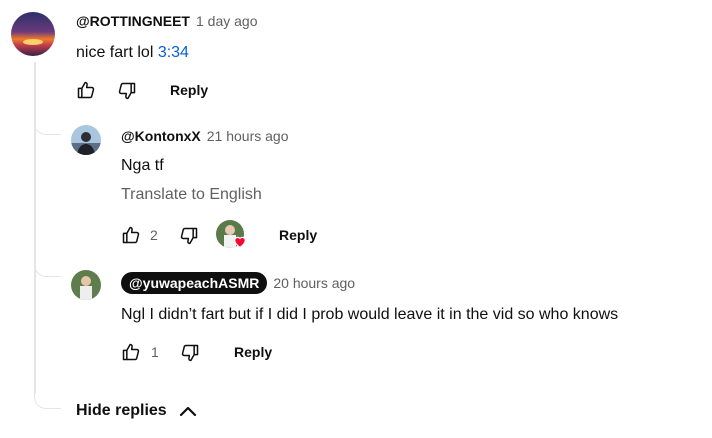 The height and width of the screenshot is (438, 712). What do you see at coordinates (142, 165) in the screenshot?
I see `reply-1-text: Nga tf` at bounding box center [142, 165].